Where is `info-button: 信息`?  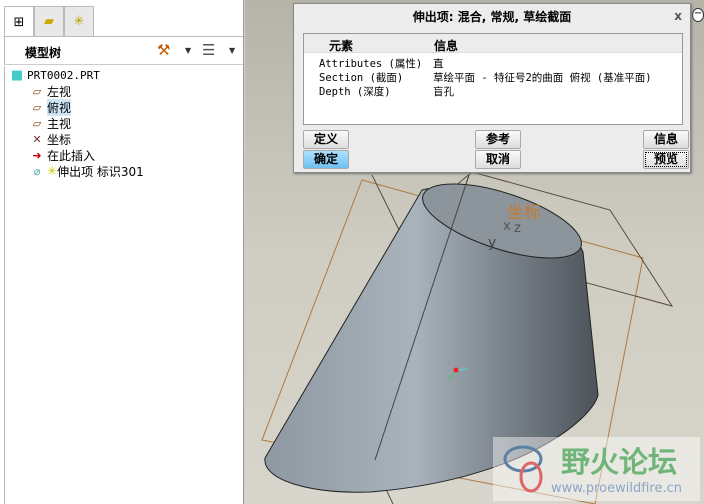 info-button: 信息 is located at coordinates (666, 139).